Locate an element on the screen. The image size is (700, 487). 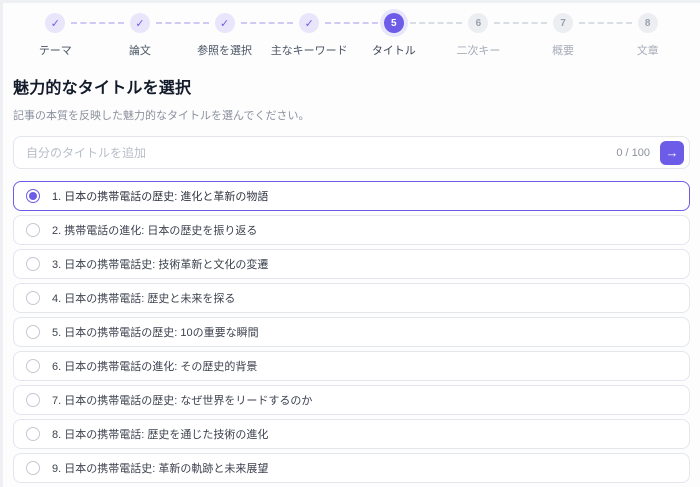
step-label: 概要 is located at coordinates (563, 51).